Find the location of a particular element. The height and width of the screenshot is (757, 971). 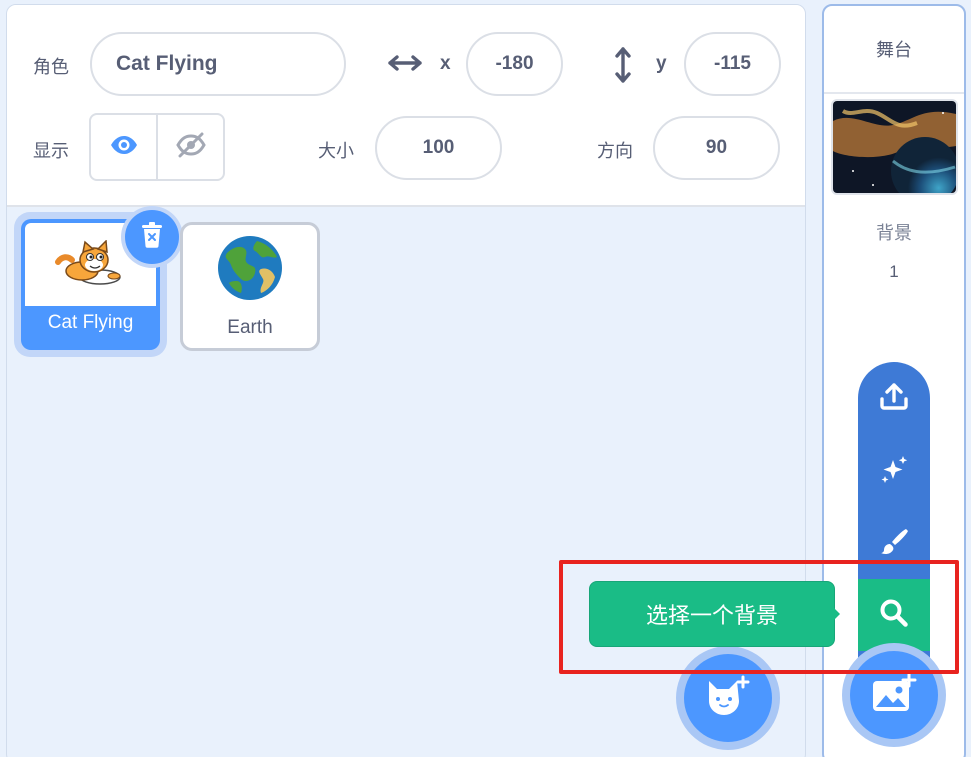

search-icon is located at coordinates (894, 615).